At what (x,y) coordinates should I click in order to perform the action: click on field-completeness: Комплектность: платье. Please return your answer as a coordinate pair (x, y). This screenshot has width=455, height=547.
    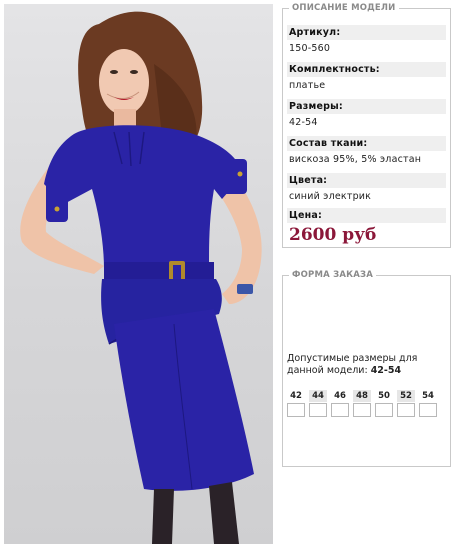
    Looking at the image, I should click on (366, 77).